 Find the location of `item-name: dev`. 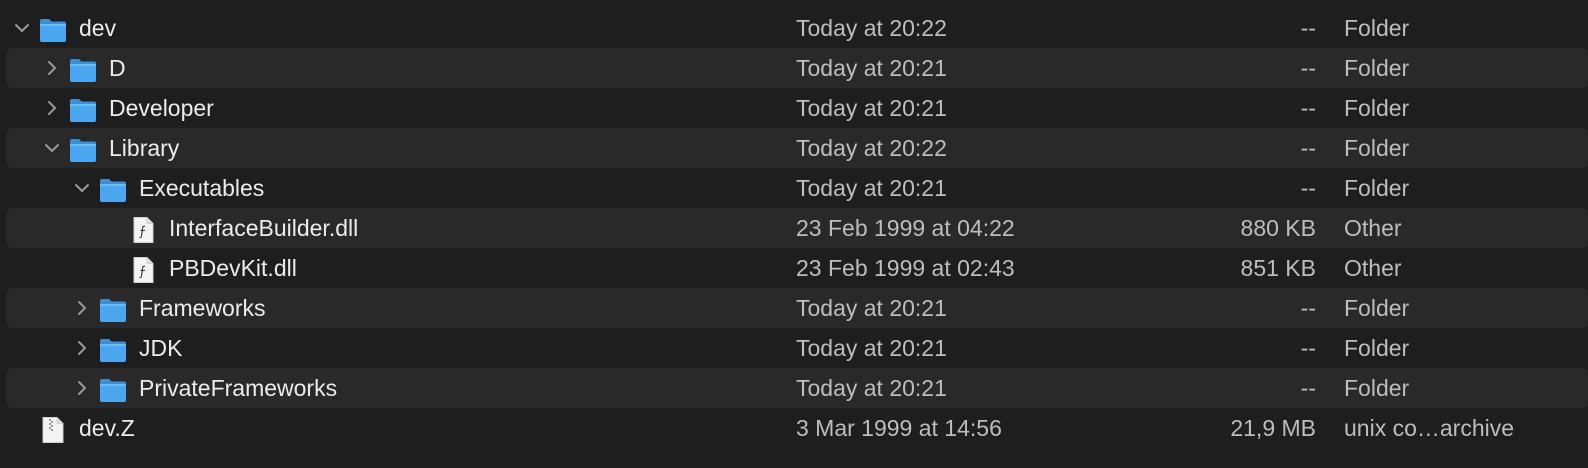

item-name: dev is located at coordinates (98, 28).